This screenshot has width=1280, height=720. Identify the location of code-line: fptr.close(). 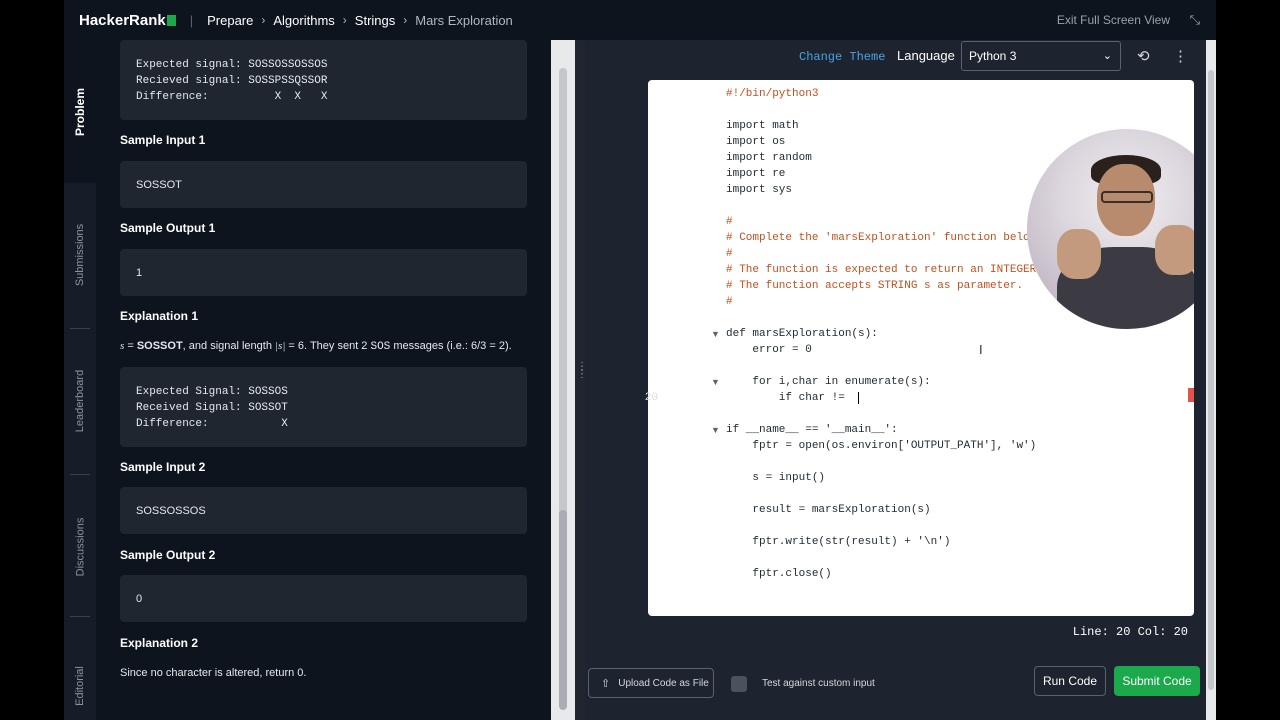
(779, 574).